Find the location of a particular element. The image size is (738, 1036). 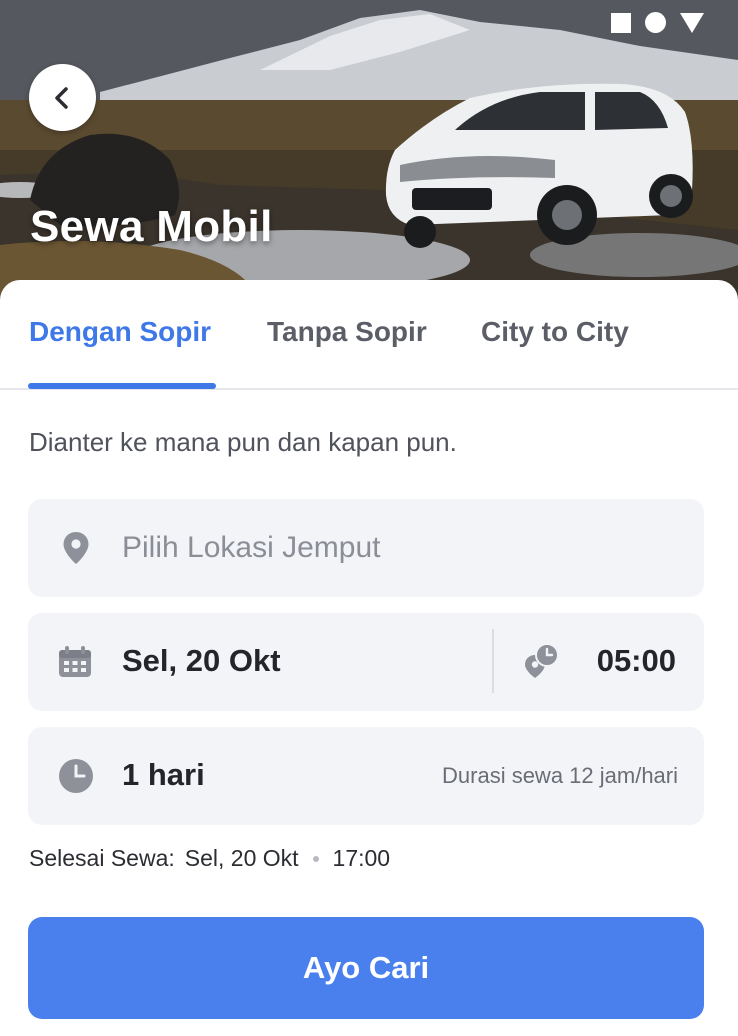

pickup-location-field: Pilih Lokasi Jemput is located at coordinates (366, 548).